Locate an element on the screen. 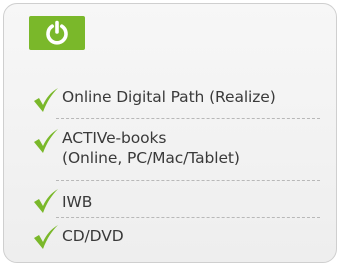 This screenshot has height=269, width=342. feature-item: Online Digital Path (Realize) is located at coordinates (154, 100).